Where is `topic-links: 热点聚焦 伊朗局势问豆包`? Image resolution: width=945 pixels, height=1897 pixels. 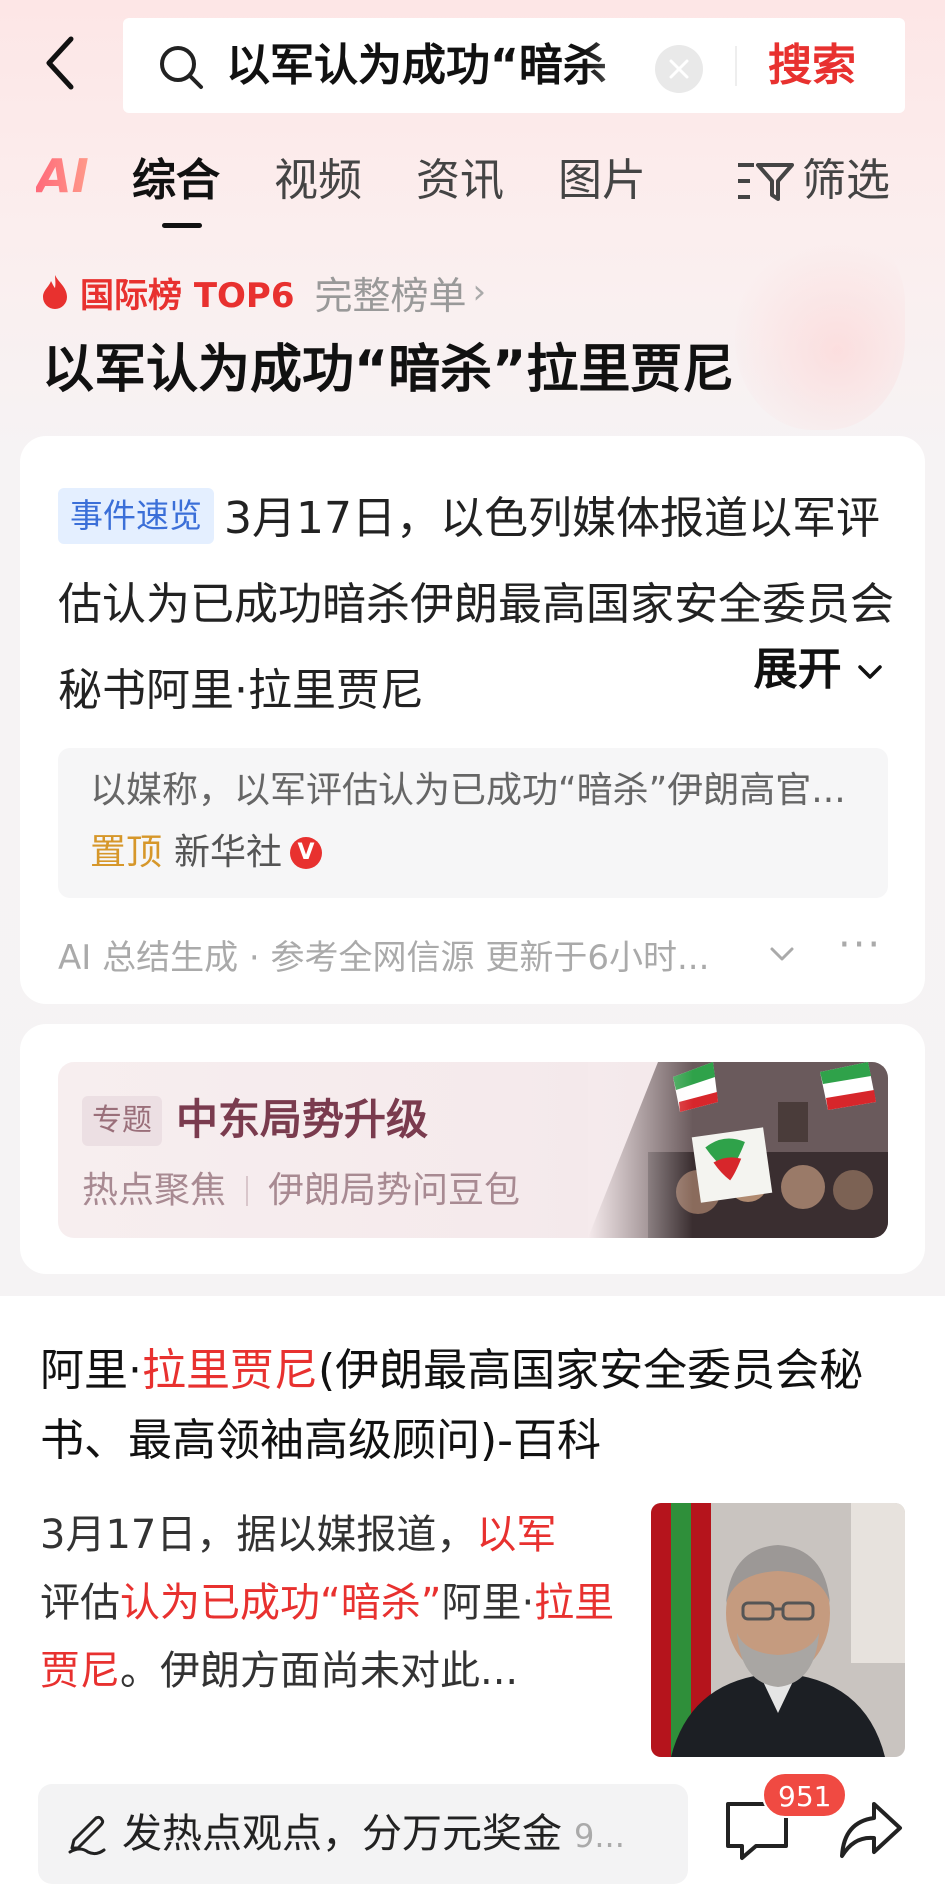 topic-links: 热点聚焦 伊朗局势问豆包 is located at coordinates (301, 1191).